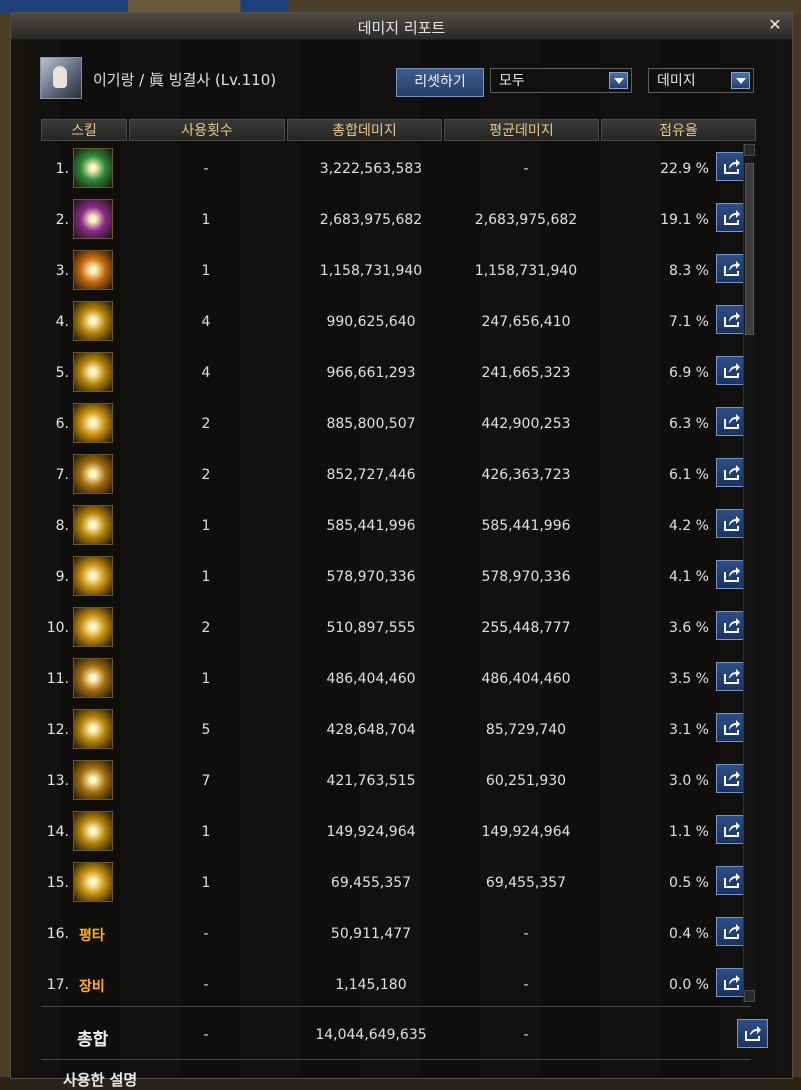 Image resolution: width=801 pixels, height=1090 pixels. What do you see at coordinates (93, 576) in the screenshot?
I see `blade-flurry-icon` at bounding box center [93, 576].